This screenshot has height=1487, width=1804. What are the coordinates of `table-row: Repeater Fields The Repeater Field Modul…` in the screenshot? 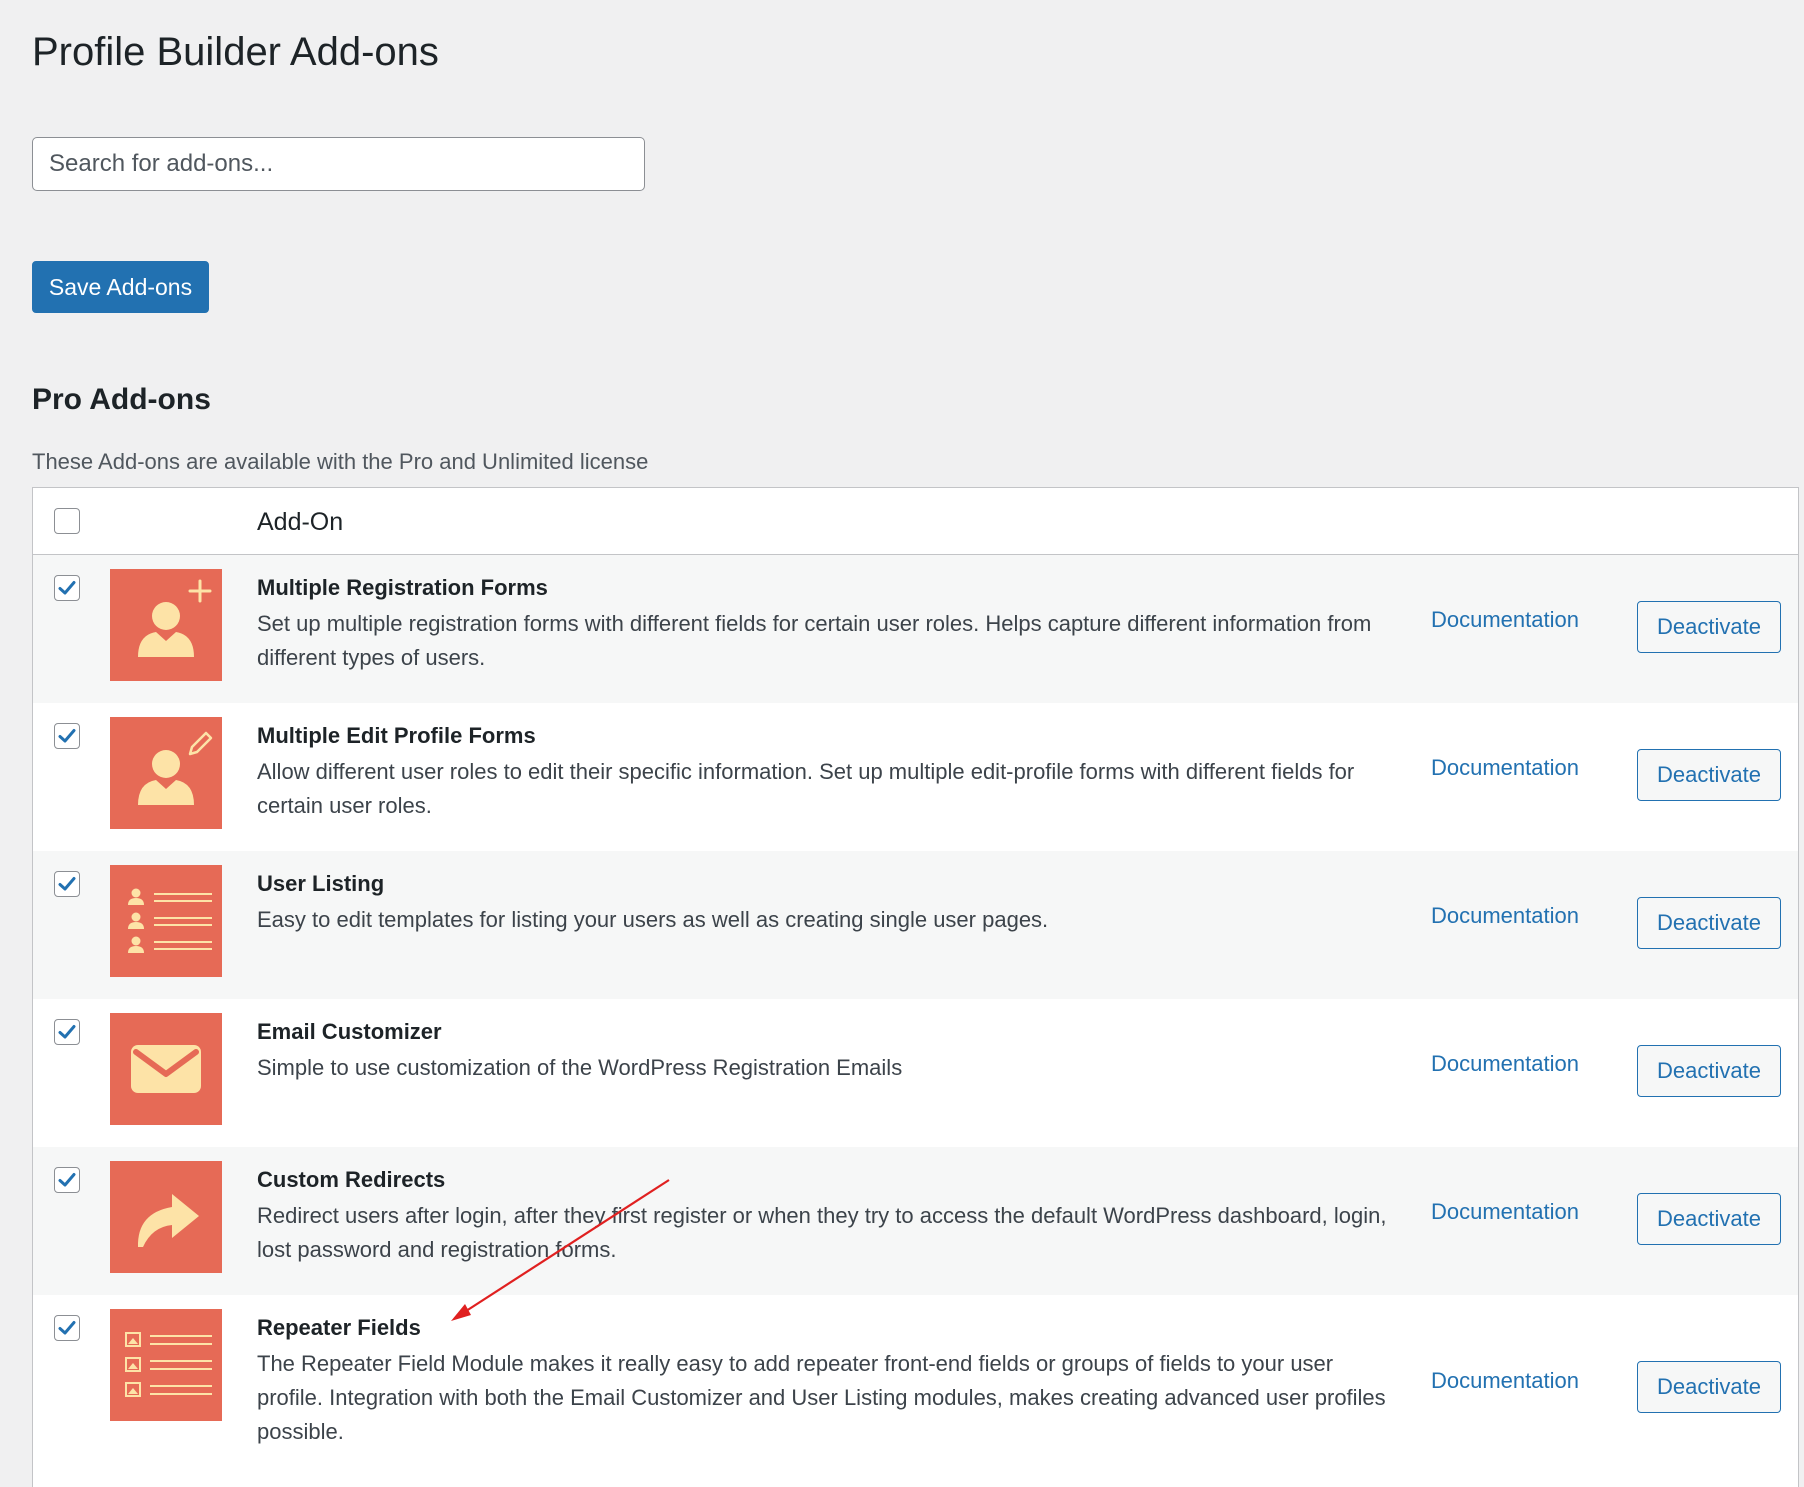 It's located at (915, 1369).